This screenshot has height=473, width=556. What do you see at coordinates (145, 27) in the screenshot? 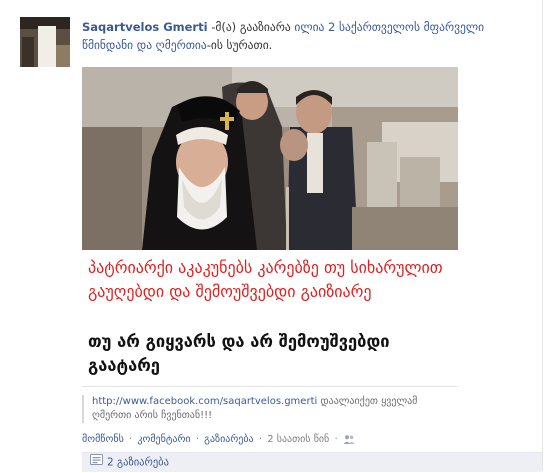
I see `author-name: Saqartvelos Gmerti` at bounding box center [145, 27].